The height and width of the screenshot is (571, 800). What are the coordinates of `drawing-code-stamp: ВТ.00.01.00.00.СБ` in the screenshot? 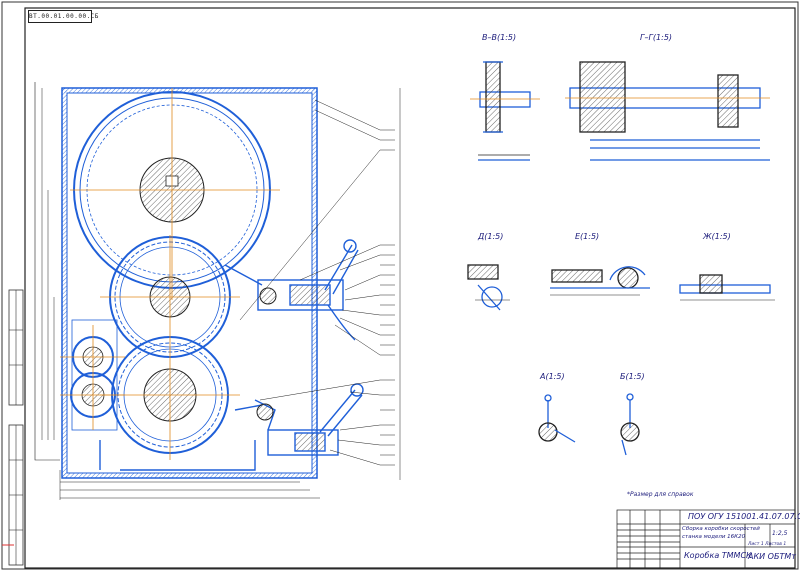 It's located at (63, 16).